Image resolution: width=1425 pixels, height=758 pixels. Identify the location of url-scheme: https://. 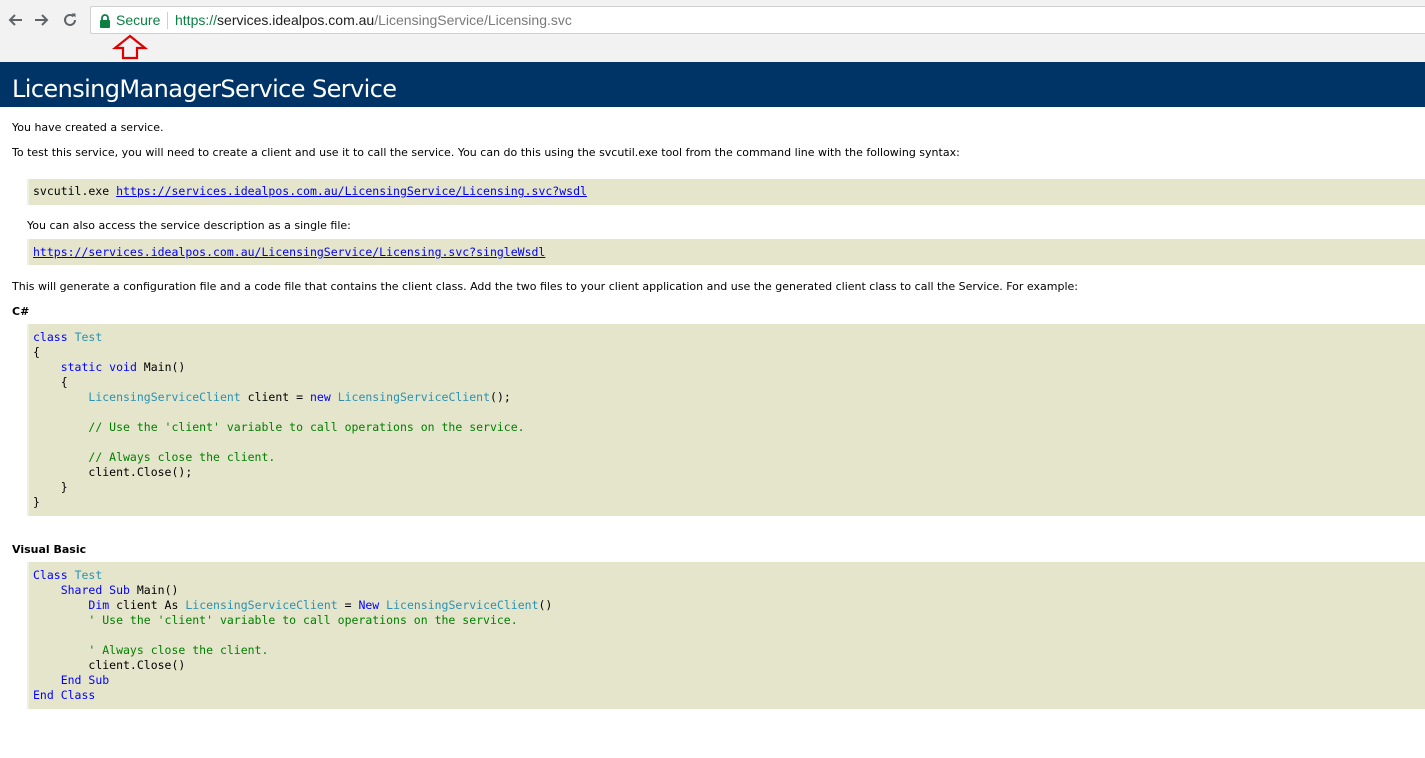
(196, 20).